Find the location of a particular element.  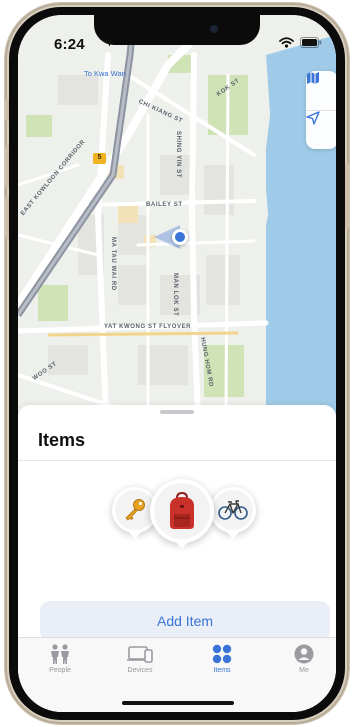

tab-devices: Devices is located at coordinates (140, 659).